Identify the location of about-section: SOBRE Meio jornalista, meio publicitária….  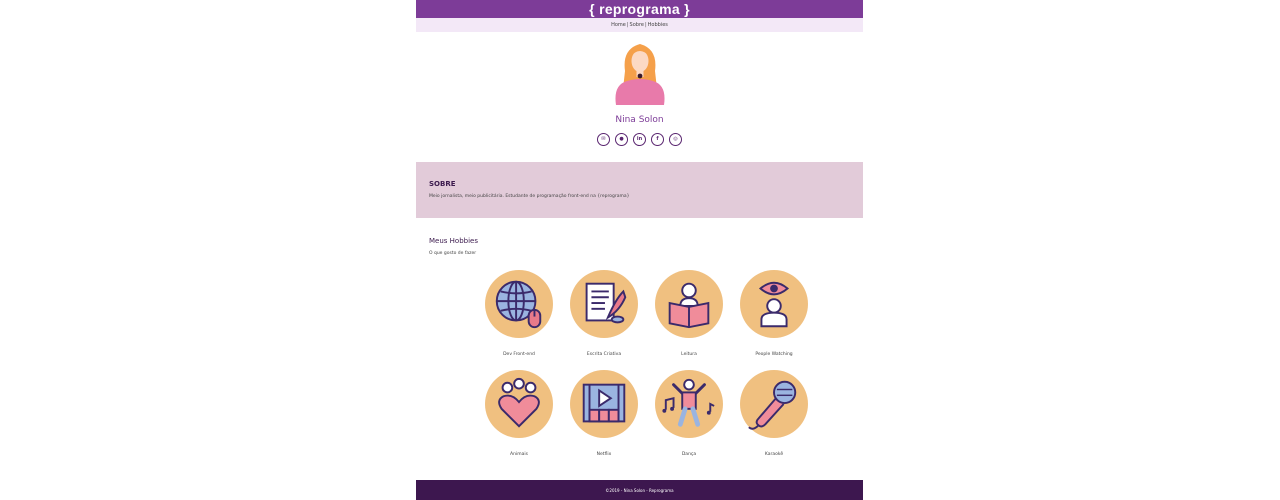
(639, 190).